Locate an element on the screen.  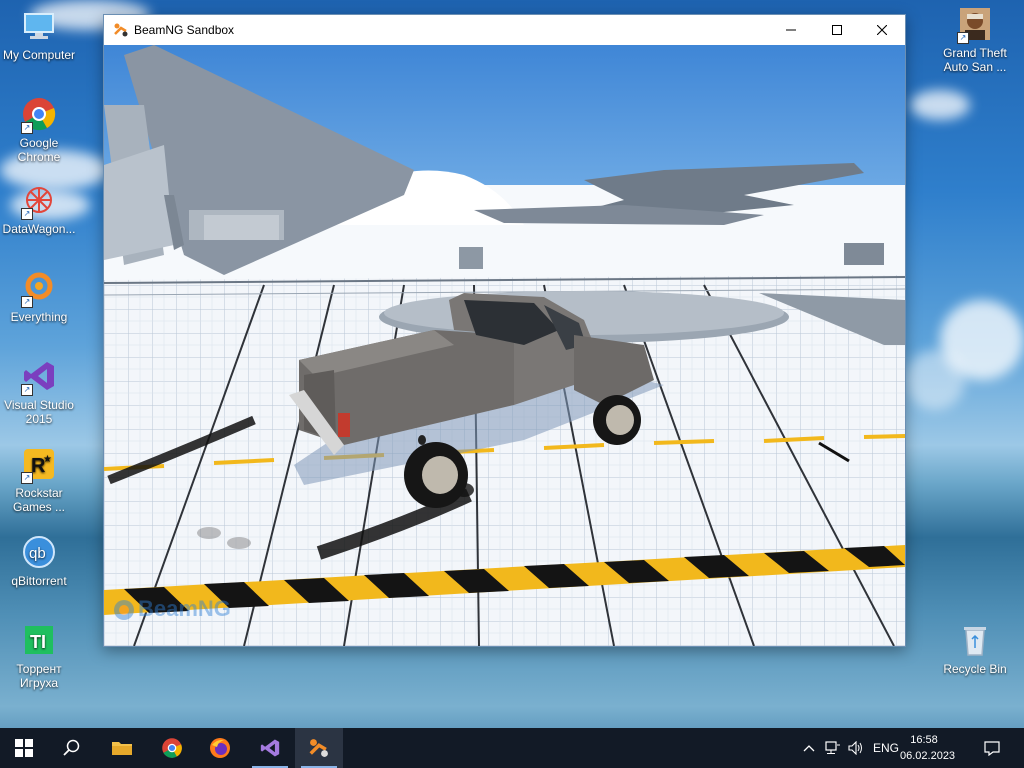
desktop-icon-google-chrome: ↗ Google Chrome is located at coordinates (40, 130).